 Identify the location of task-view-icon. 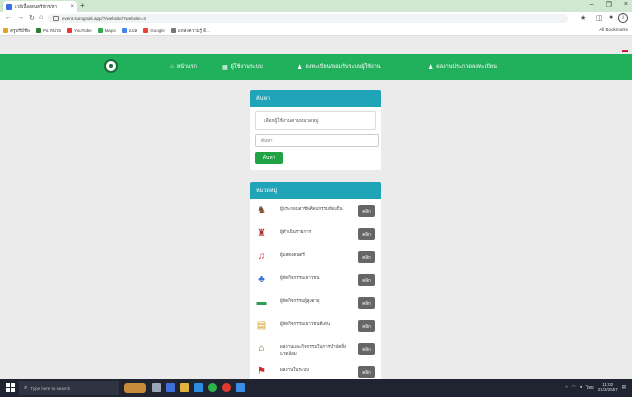
(156, 387).